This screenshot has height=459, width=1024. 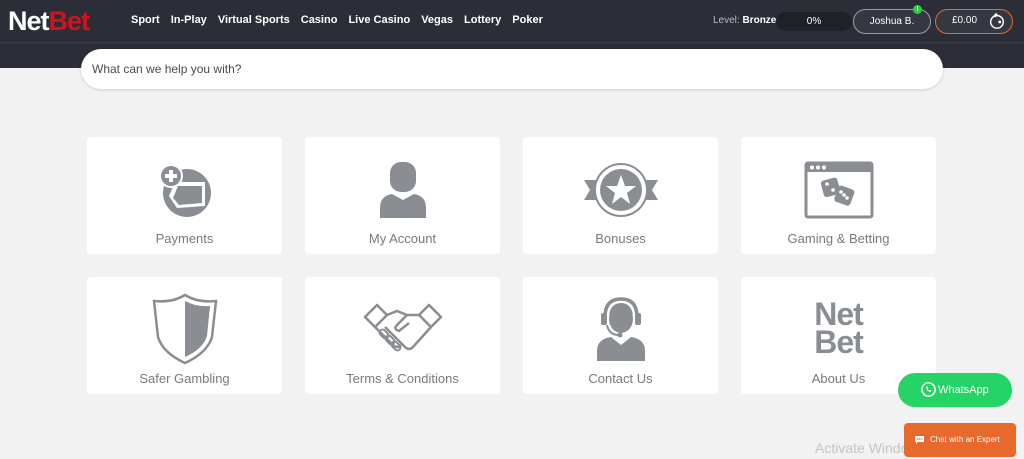 What do you see at coordinates (184, 329) in the screenshot?
I see `shield-icon` at bounding box center [184, 329].